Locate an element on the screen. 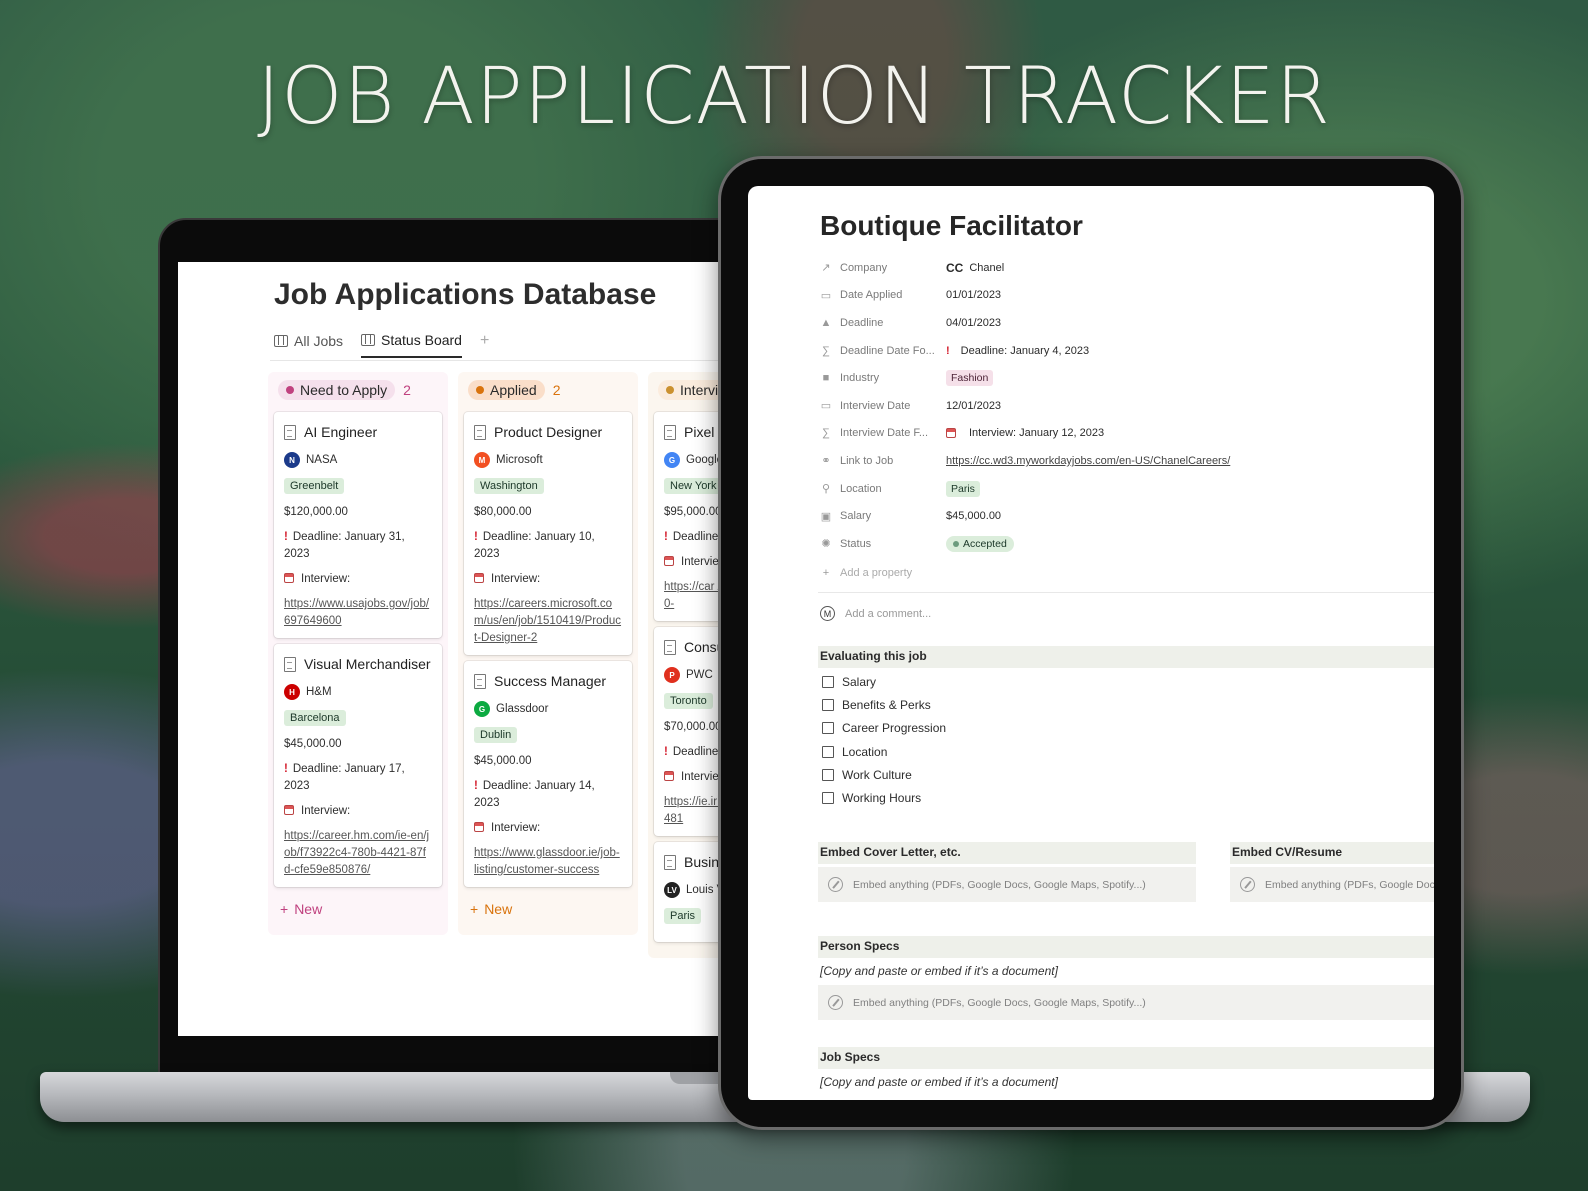 The image size is (1588, 1191). property-value: 12/01/2023 is located at coordinates (974, 405).